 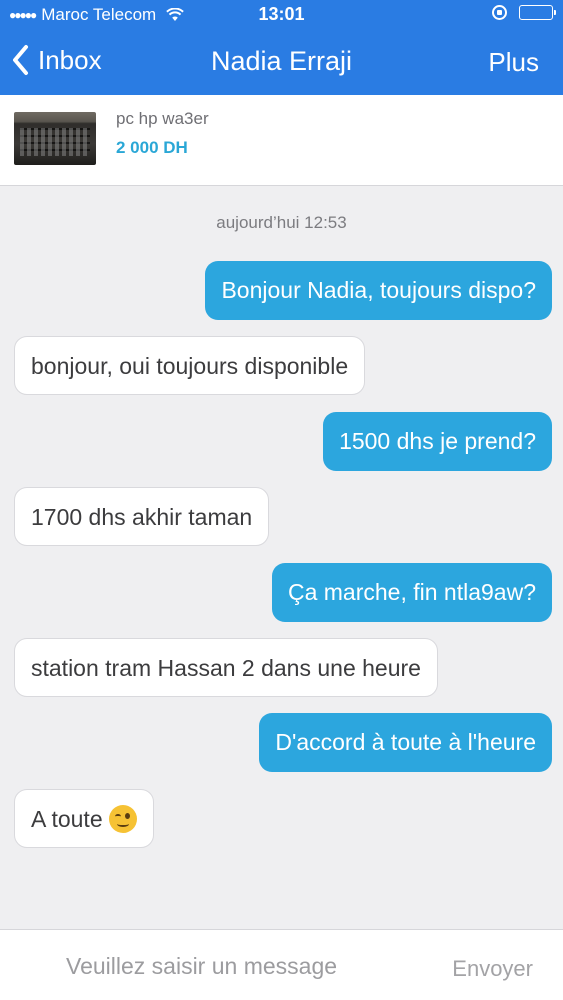 What do you see at coordinates (162, 118) in the screenshot?
I see `listing-title: pc hp wa3er` at bounding box center [162, 118].